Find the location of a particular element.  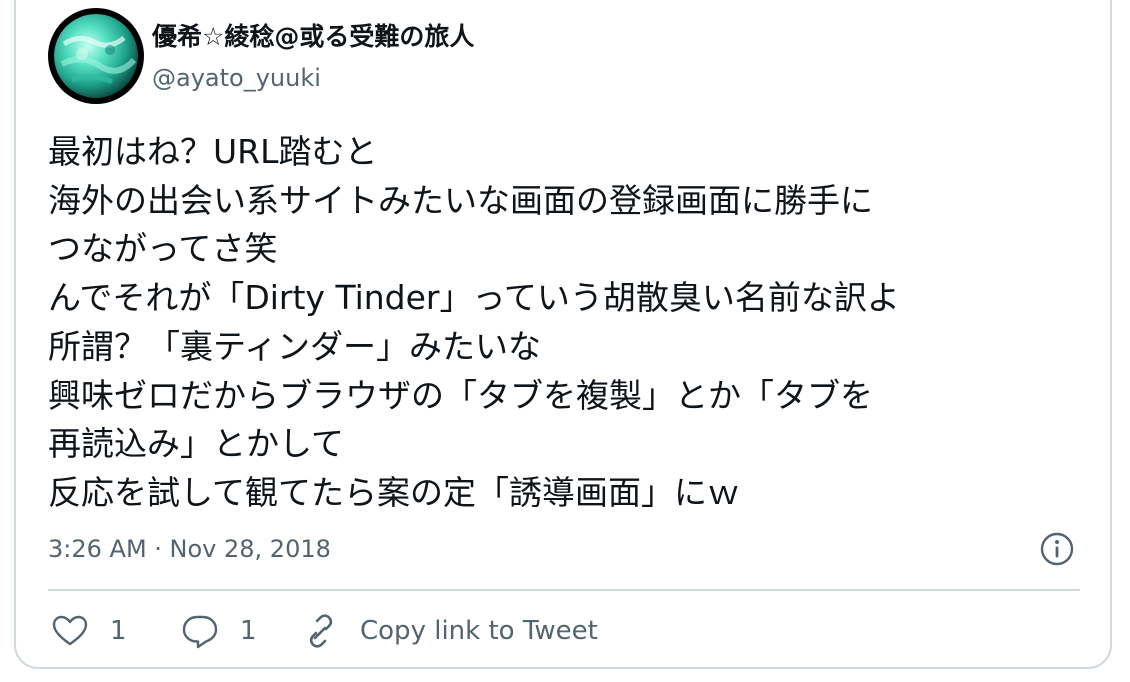

reply-count: 1 is located at coordinates (248, 631).